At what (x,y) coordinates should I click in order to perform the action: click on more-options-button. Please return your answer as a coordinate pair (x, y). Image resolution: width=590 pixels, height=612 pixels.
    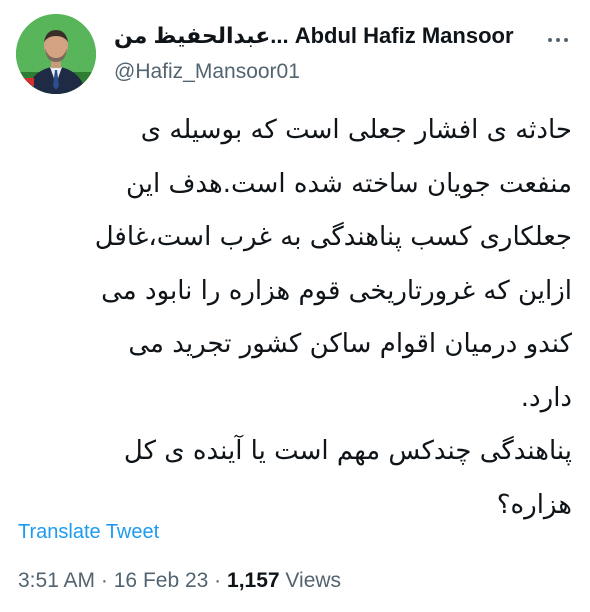
    Looking at the image, I should click on (558, 40).